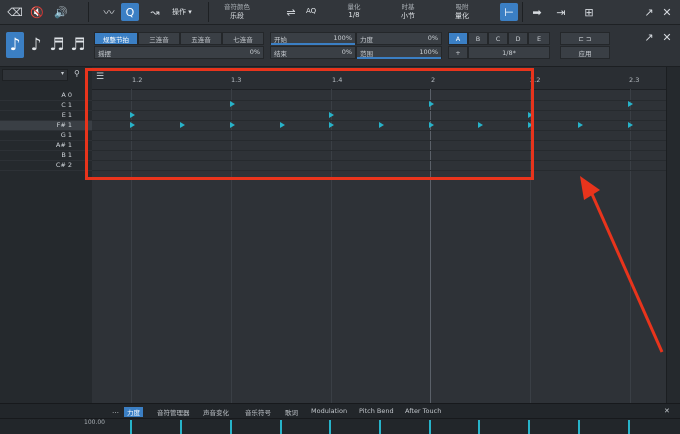 This screenshot has height=434, width=680. I want to click on controller-value: 100.00, so click(94, 422).